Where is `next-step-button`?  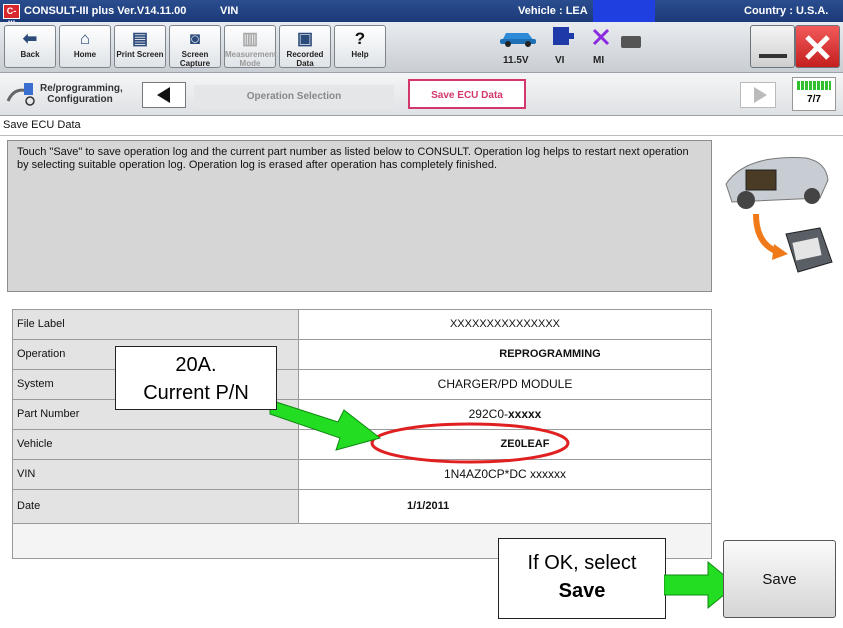 next-step-button is located at coordinates (758, 95).